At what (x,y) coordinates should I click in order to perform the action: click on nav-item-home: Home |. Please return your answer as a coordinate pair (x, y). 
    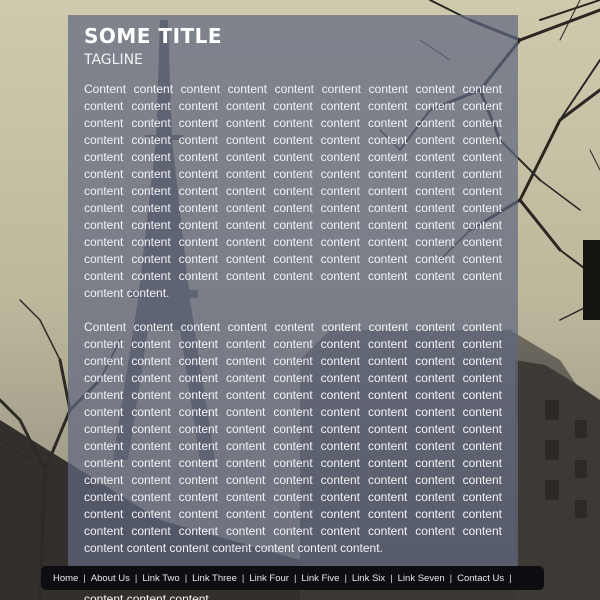
    Looking at the image, I should click on (72, 578).